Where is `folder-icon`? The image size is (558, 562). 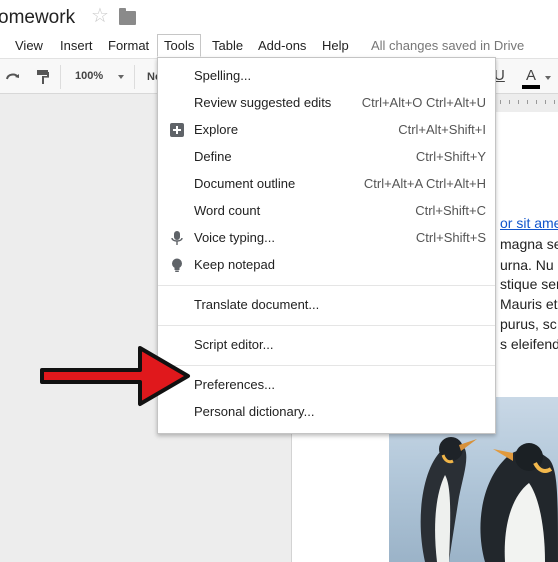 folder-icon is located at coordinates (127, 16).